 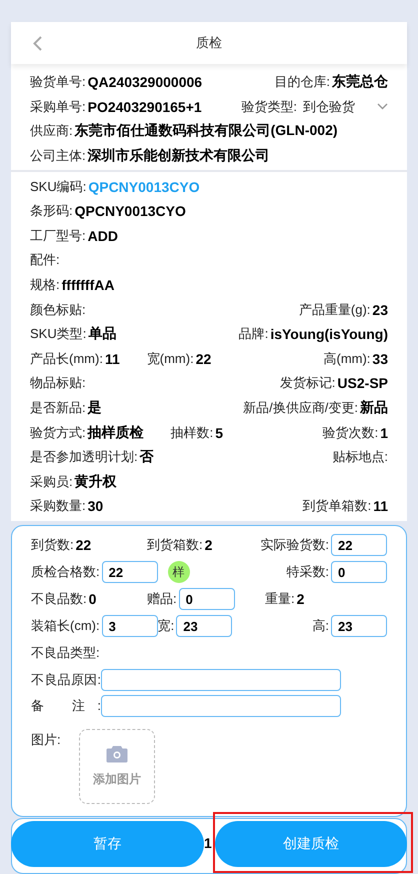 What do you see at coordinates (302, 82) in the screenshot?
I see `field-label: 目的仓库:` at bounding box center [302, 82].